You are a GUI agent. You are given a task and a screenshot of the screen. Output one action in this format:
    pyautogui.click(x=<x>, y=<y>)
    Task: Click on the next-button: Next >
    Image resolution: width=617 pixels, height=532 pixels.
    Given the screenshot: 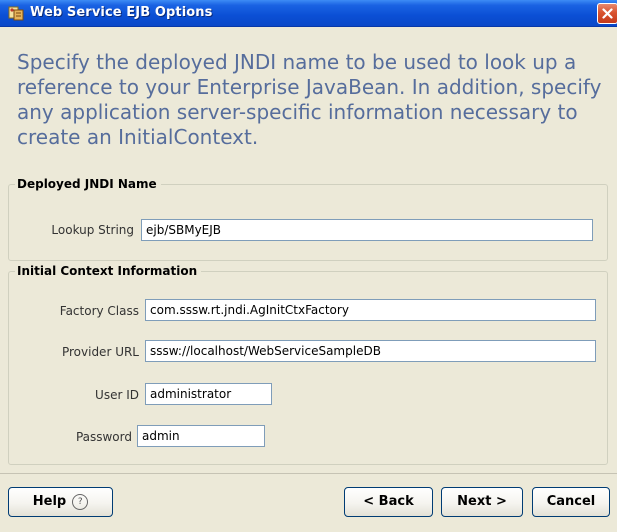 What is the action you would take?
    pyautogui.click(x=482, y=502)
    